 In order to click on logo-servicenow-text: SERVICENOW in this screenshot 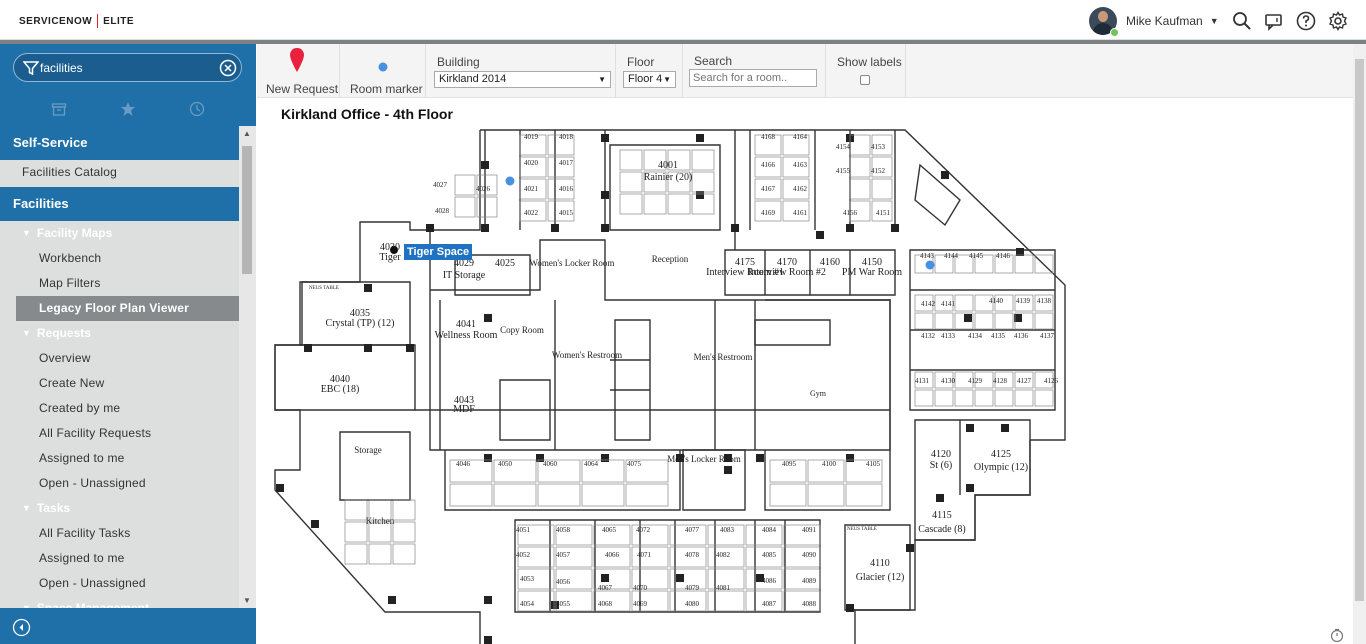, I will do `click(56, 21)`.